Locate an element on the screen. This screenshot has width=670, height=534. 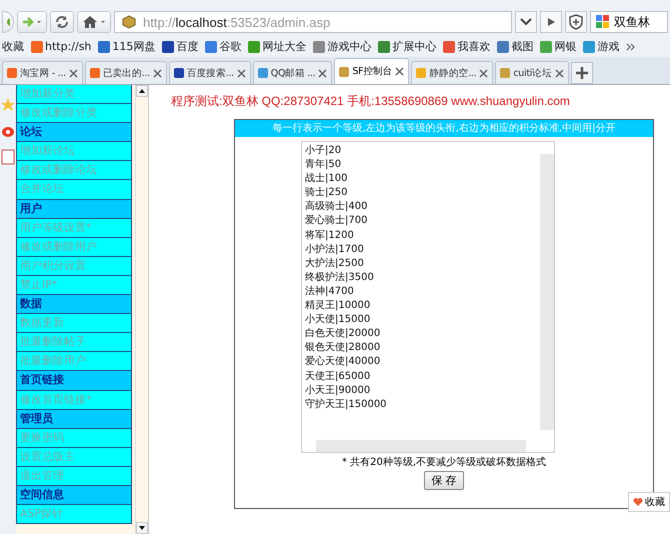
panel-header: 每一行表示一个等级,左边为该等级的头衔,右边为相应的积分标准,中间用|分开 is located at coordinates (444, 128).